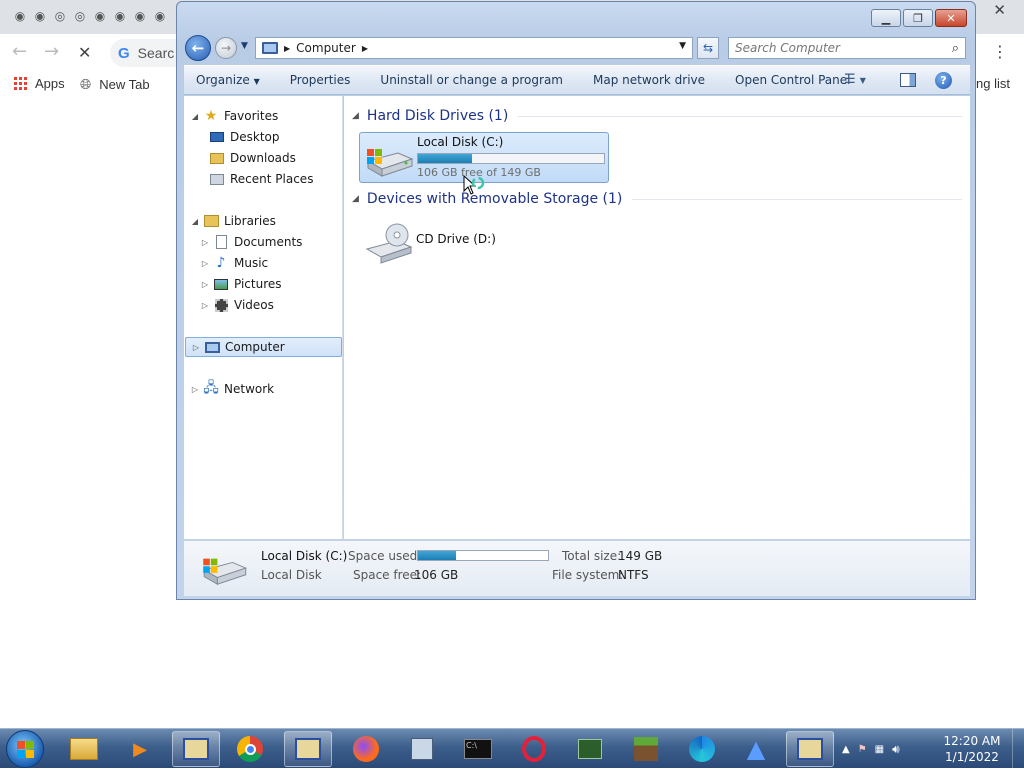  I want to click on nav-item-pictures: ▷ Pictures, so click(241, 284).